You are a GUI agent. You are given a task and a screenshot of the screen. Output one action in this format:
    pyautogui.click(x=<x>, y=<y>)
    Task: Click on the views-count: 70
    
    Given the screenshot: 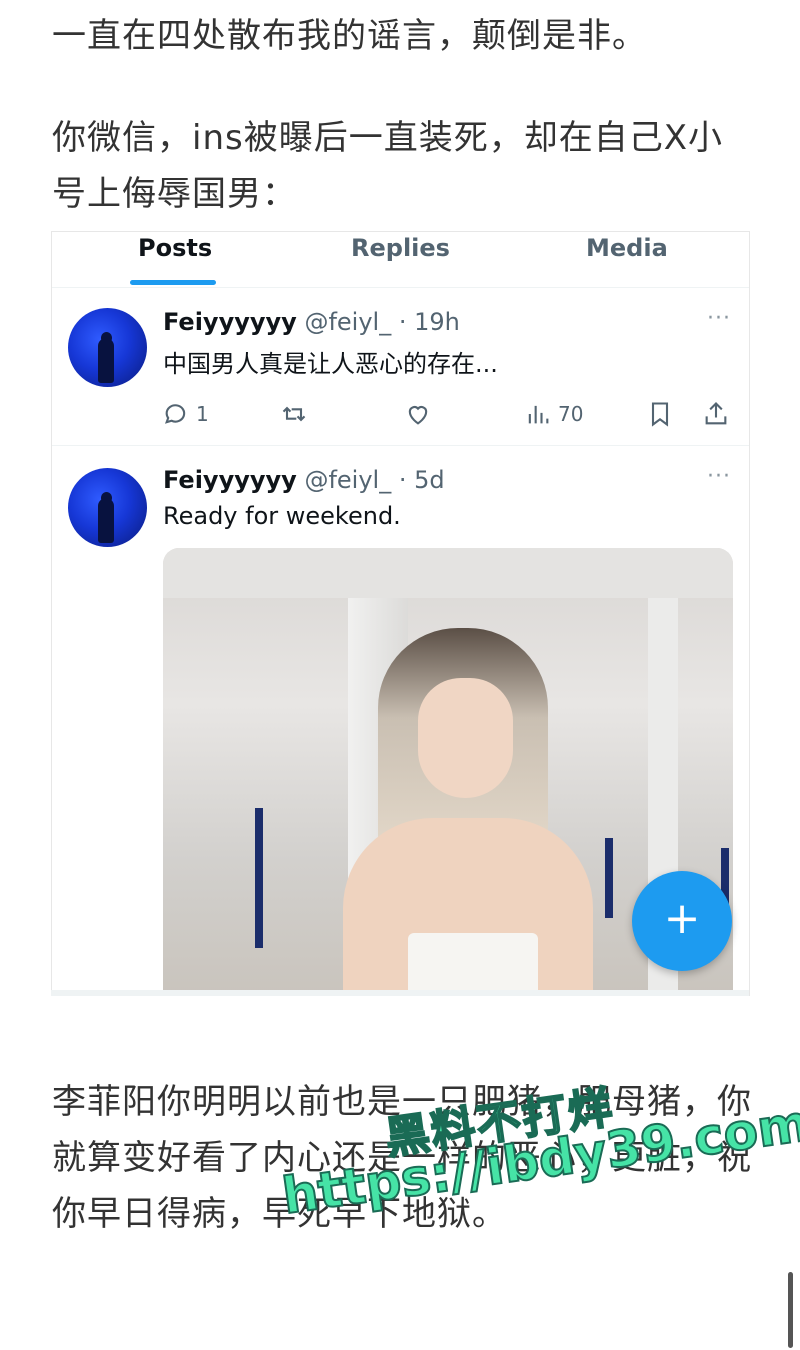 What is the action you would take?
    pyautogui.click(x=571, y=414)
    